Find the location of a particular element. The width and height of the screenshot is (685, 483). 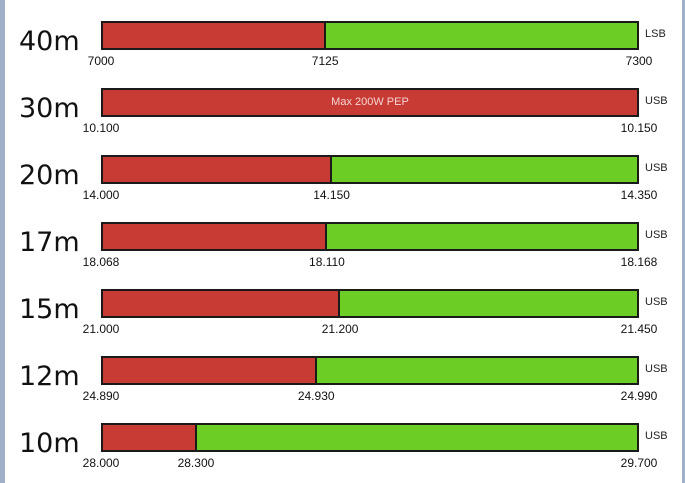

band-label: 40m is located at coordinates (49, 41).